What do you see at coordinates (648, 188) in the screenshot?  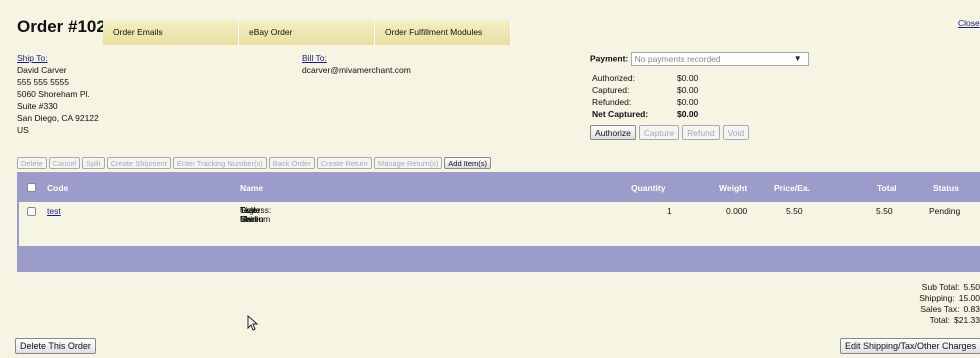 I see `column-header-quantity: Quantity` at bounding box center [648, 188].